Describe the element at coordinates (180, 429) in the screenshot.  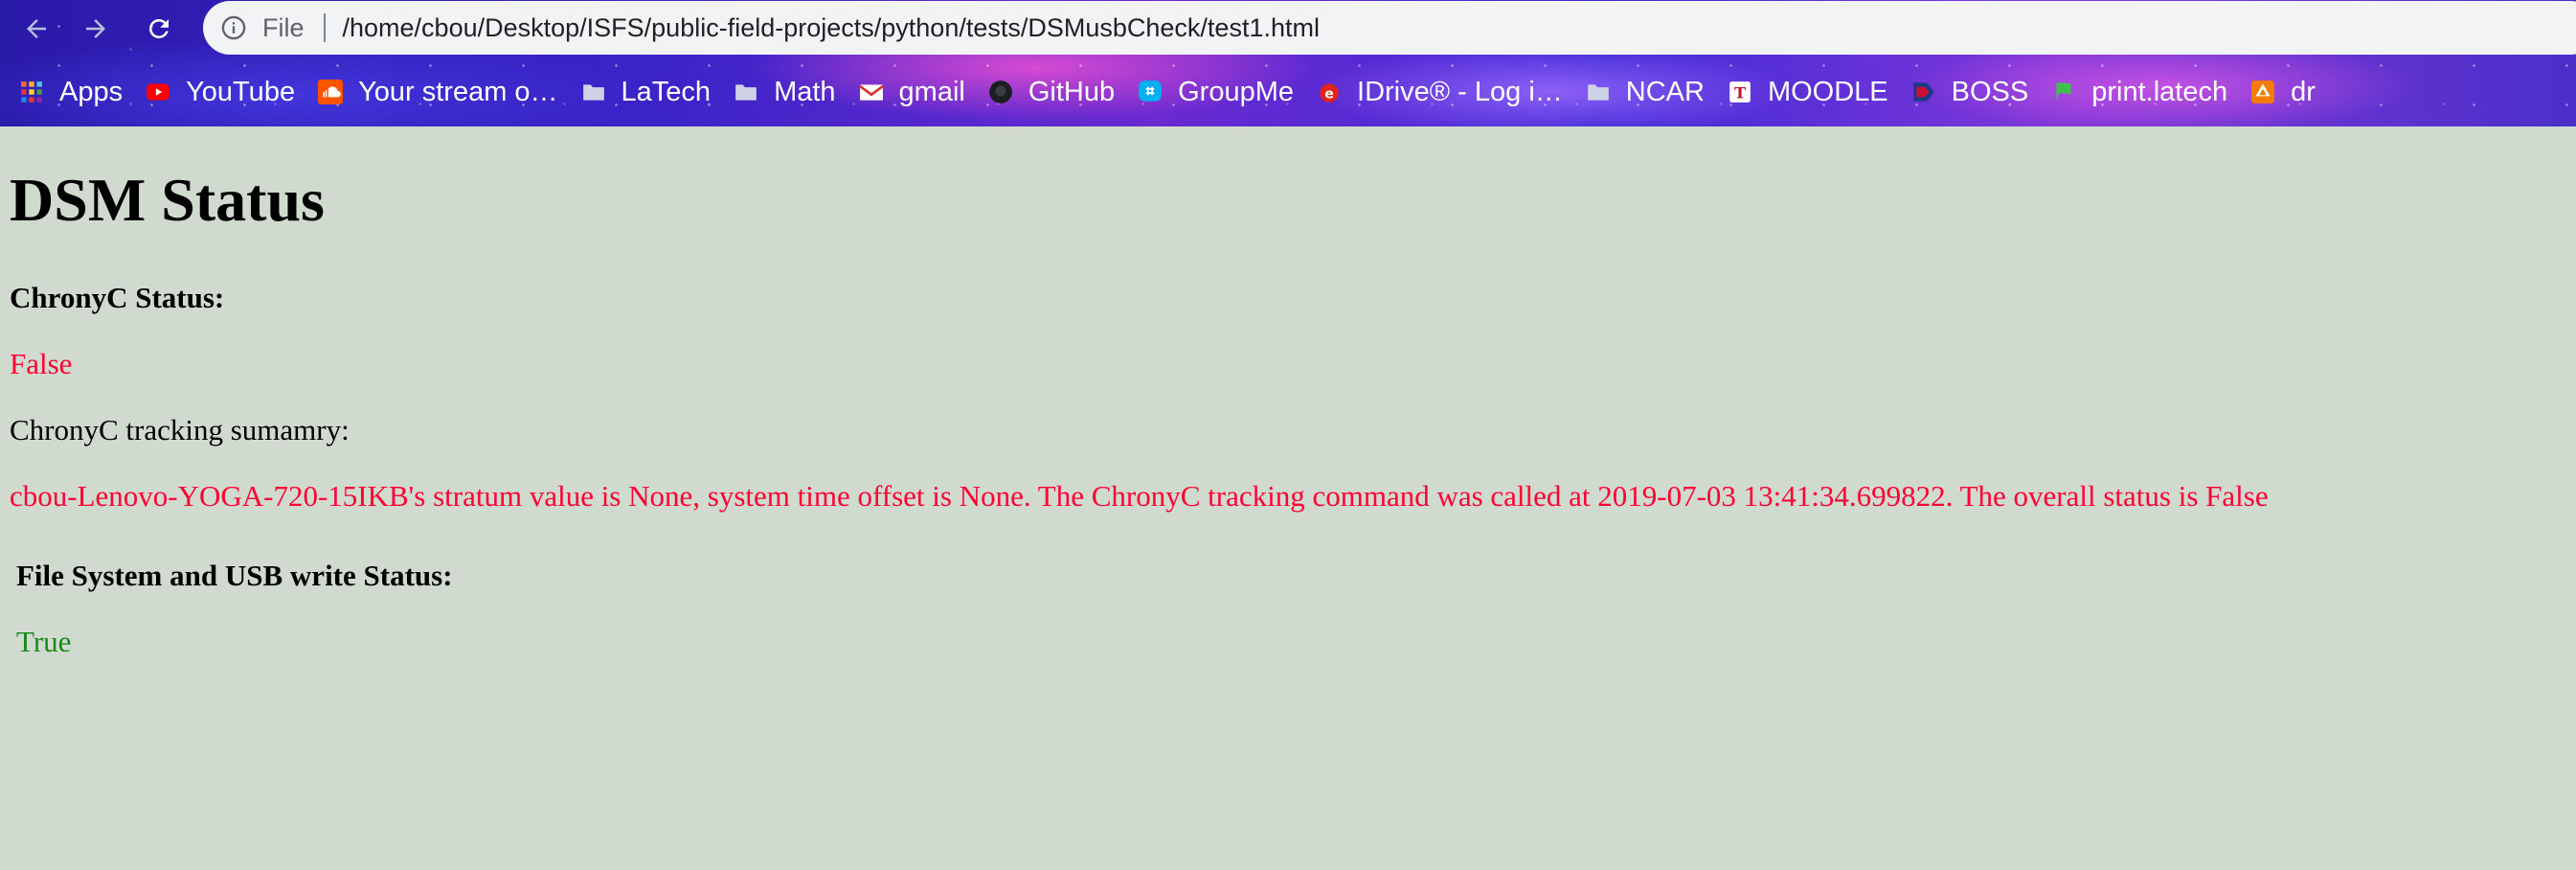
I see `tracking-summary-heading: ChronyC tracking sumamry:` at that location.